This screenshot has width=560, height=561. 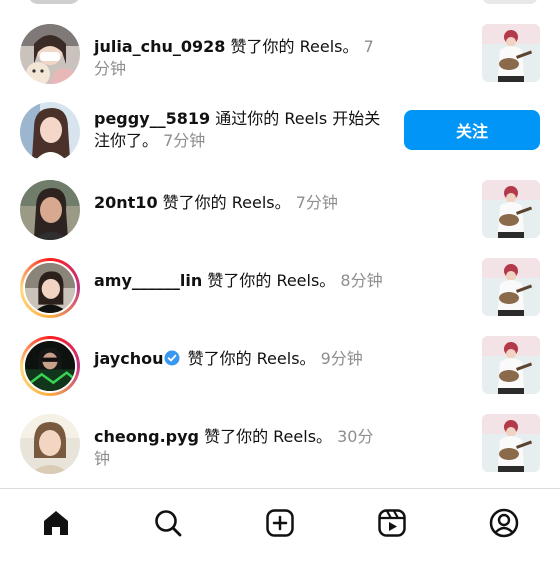 I want to click on create-icon, so click(x=280, y=523).